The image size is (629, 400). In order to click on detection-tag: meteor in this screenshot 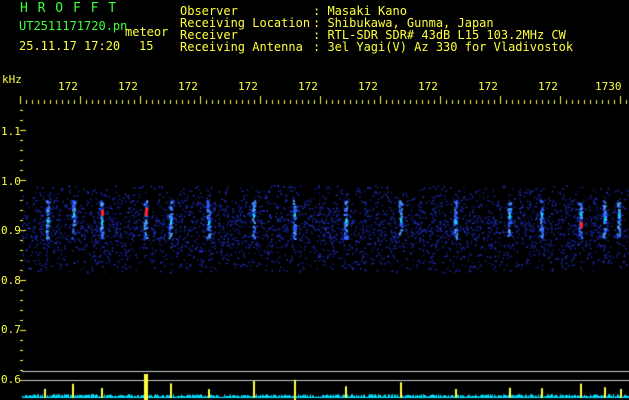, I will do `click(147, 32)`.